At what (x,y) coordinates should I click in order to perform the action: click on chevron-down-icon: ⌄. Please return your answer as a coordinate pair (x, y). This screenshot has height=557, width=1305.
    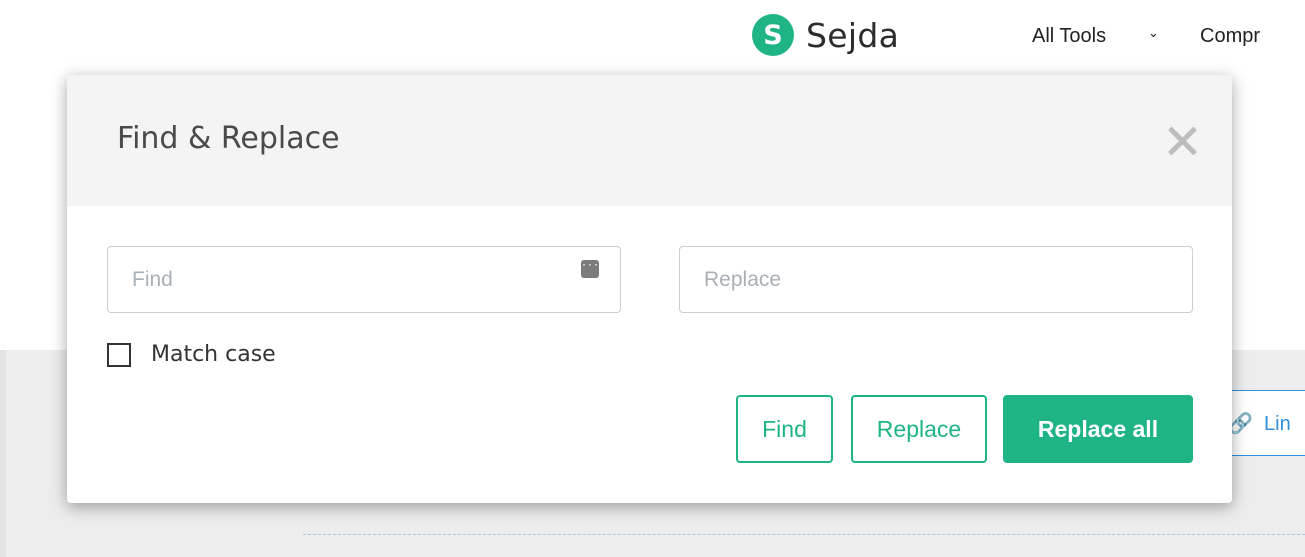
    Looking at the image, I should click on (1153, 33).